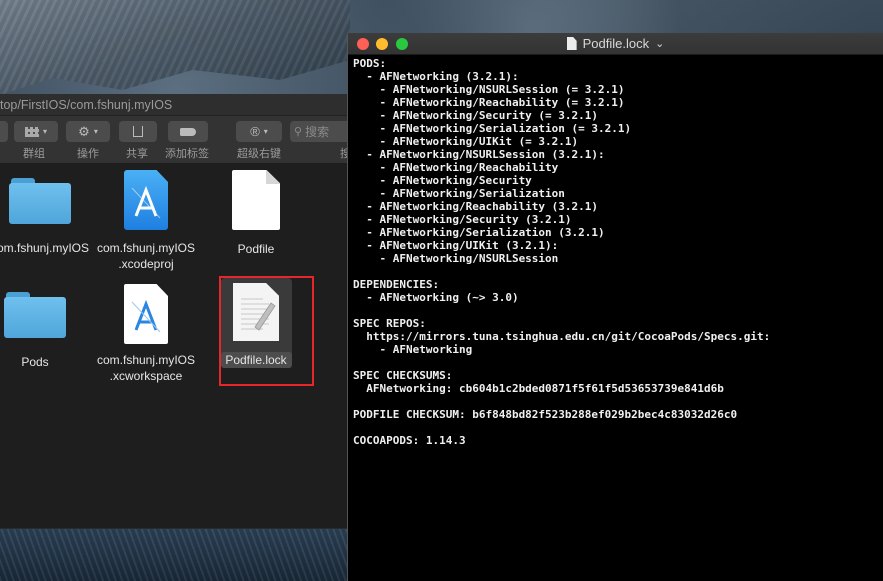  Describe the element at coordinates (476, 115) in the screenshot. I see `terminal-line: - AFNetworking/Security (= 3.2.1)` at that location.